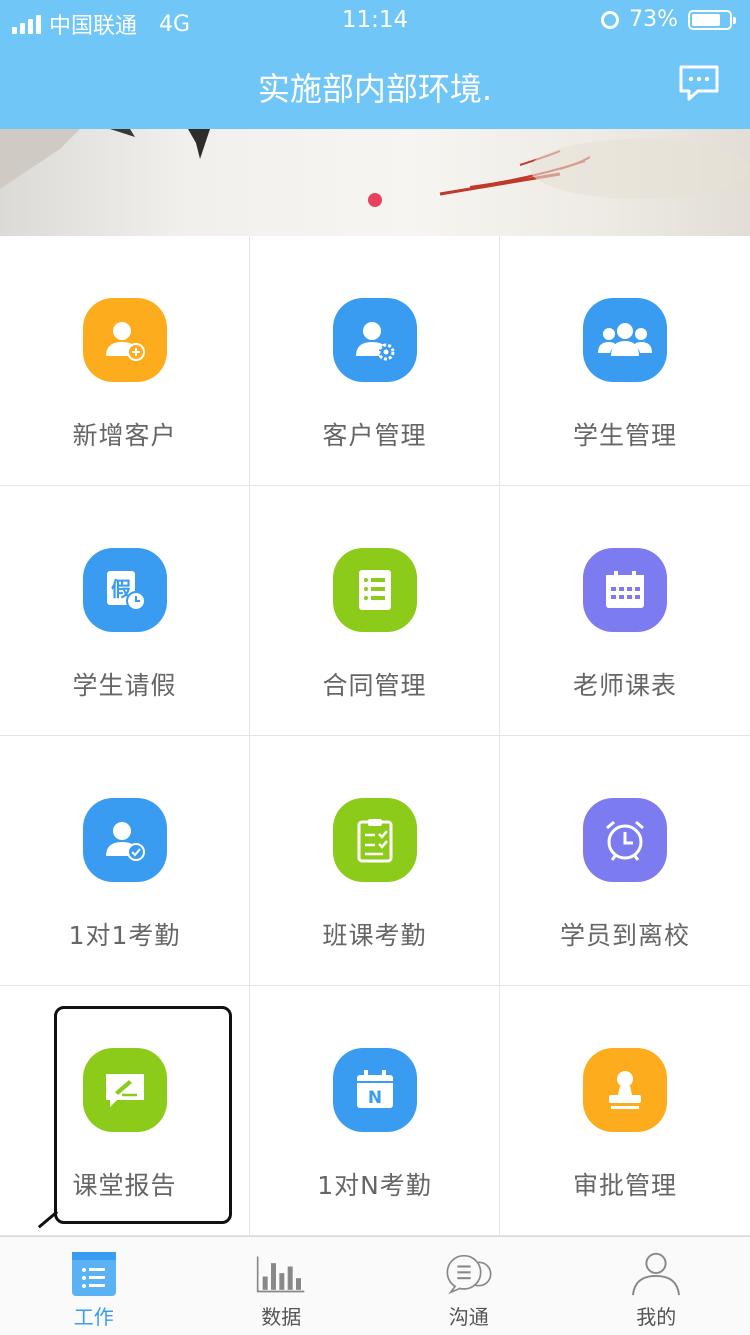 The width and height of the screenshot is (750, 1335). I want to click on grid-item-label: 合同管理, so click(374, 684).